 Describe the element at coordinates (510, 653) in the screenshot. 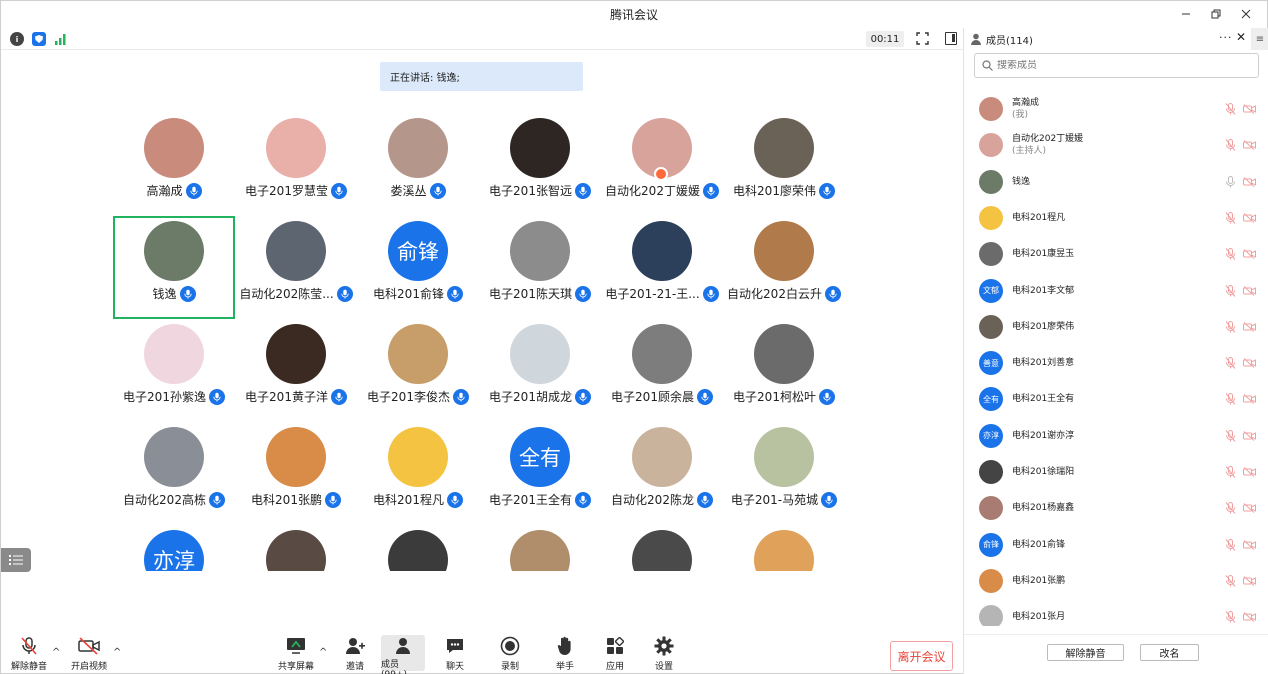

I see `record-button: 录制` at that location.